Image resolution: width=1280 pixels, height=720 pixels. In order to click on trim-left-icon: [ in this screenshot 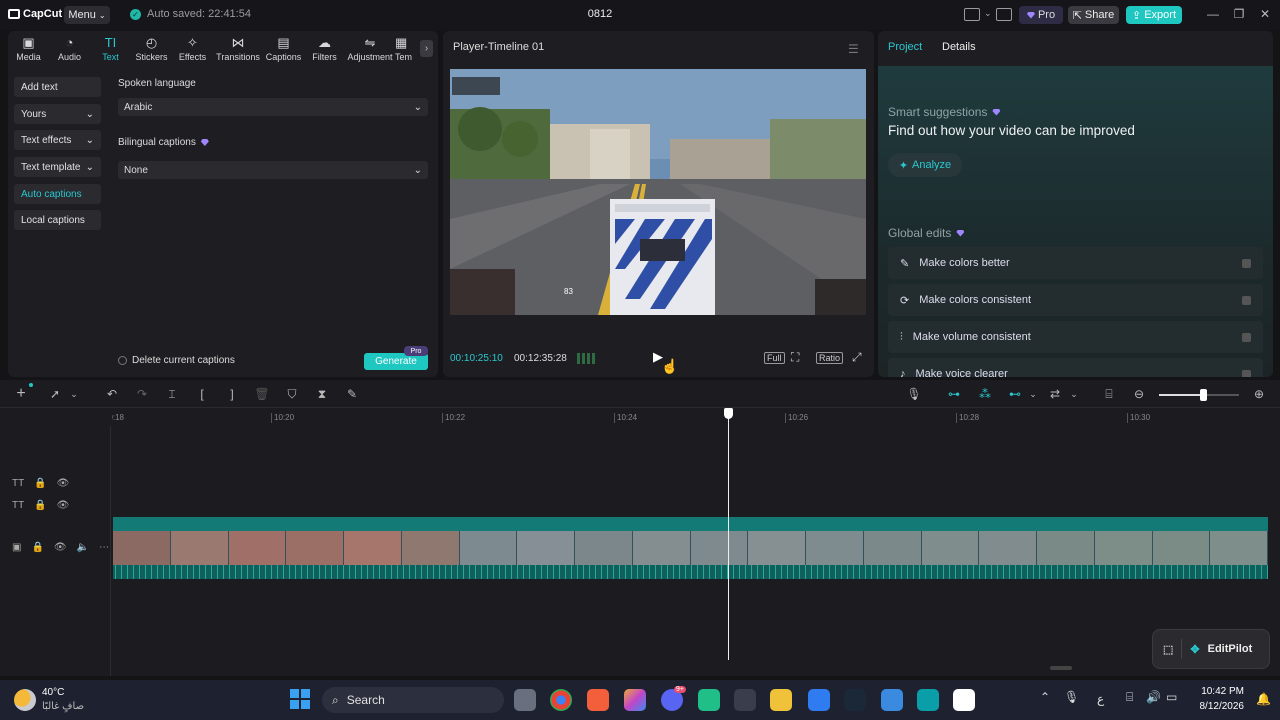, I will do `click(202, 394)`.